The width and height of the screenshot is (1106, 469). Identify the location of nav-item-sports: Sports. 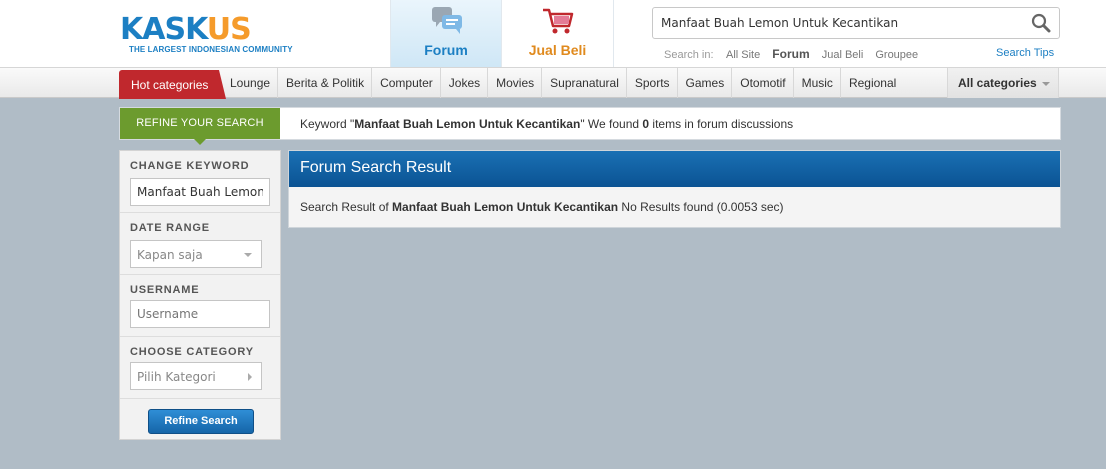
(652, 83).